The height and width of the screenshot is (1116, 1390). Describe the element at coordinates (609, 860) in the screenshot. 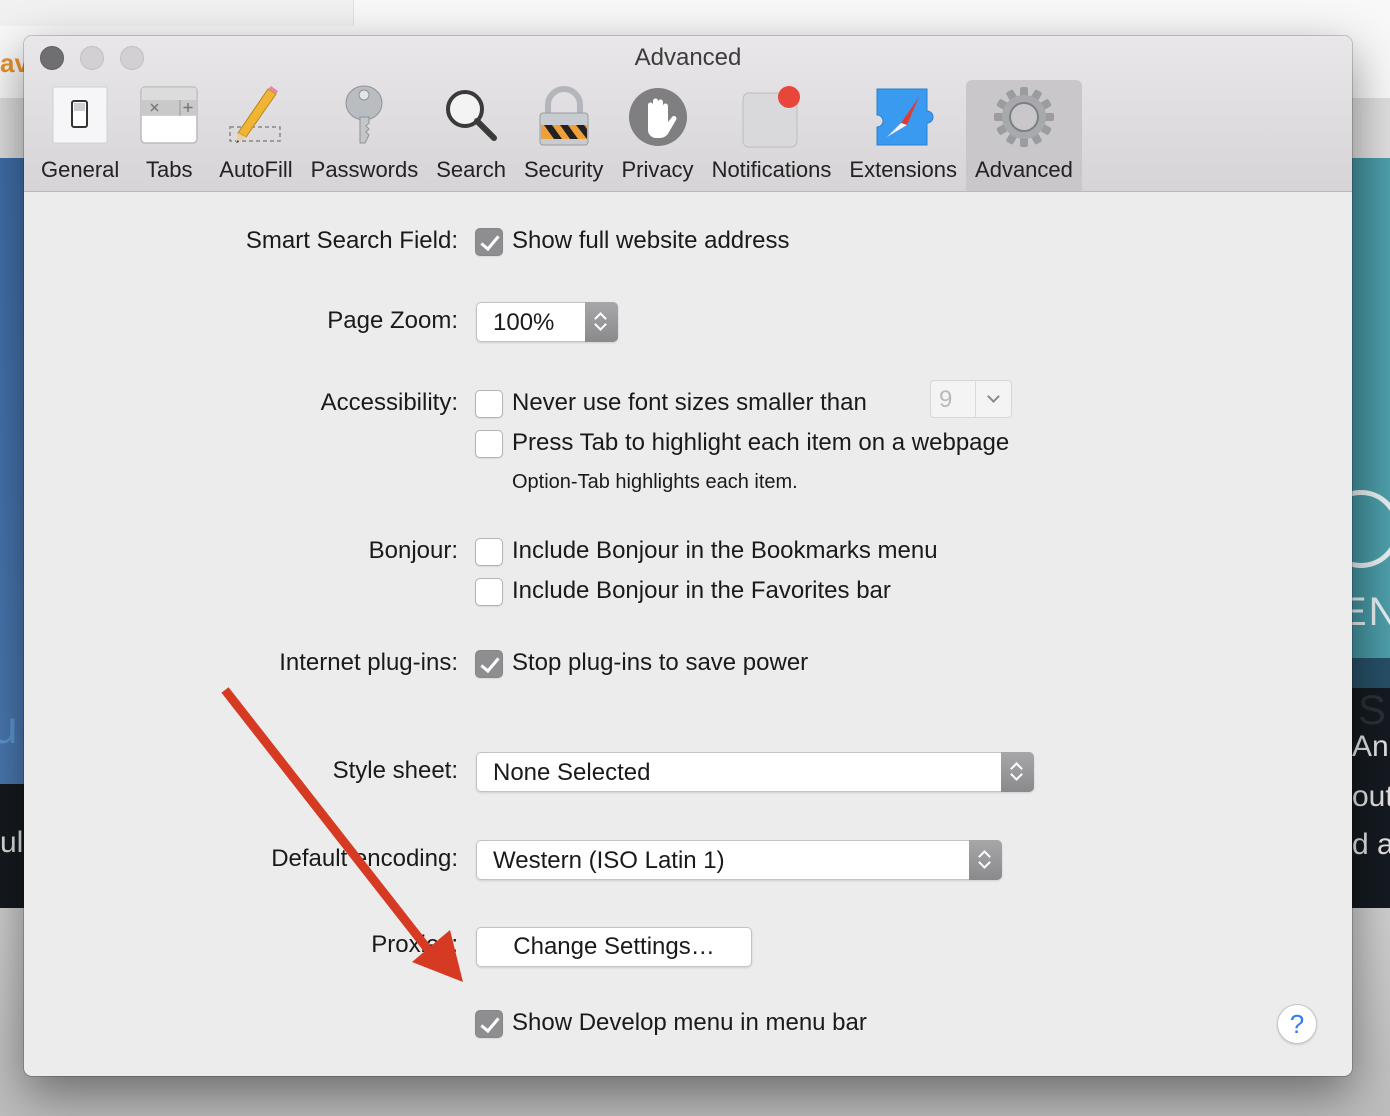

I see `default-encoding-value: Western (ISO Latin 1)` at that location.